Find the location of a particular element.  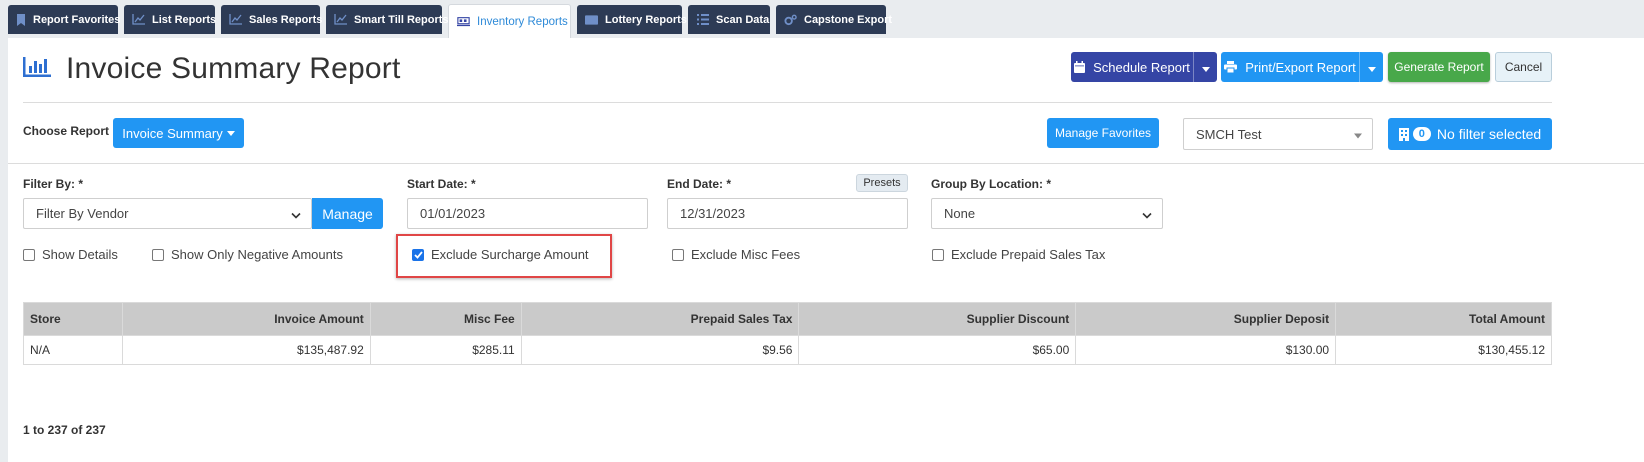

pallet-icon is located at coordinates (463, 22).